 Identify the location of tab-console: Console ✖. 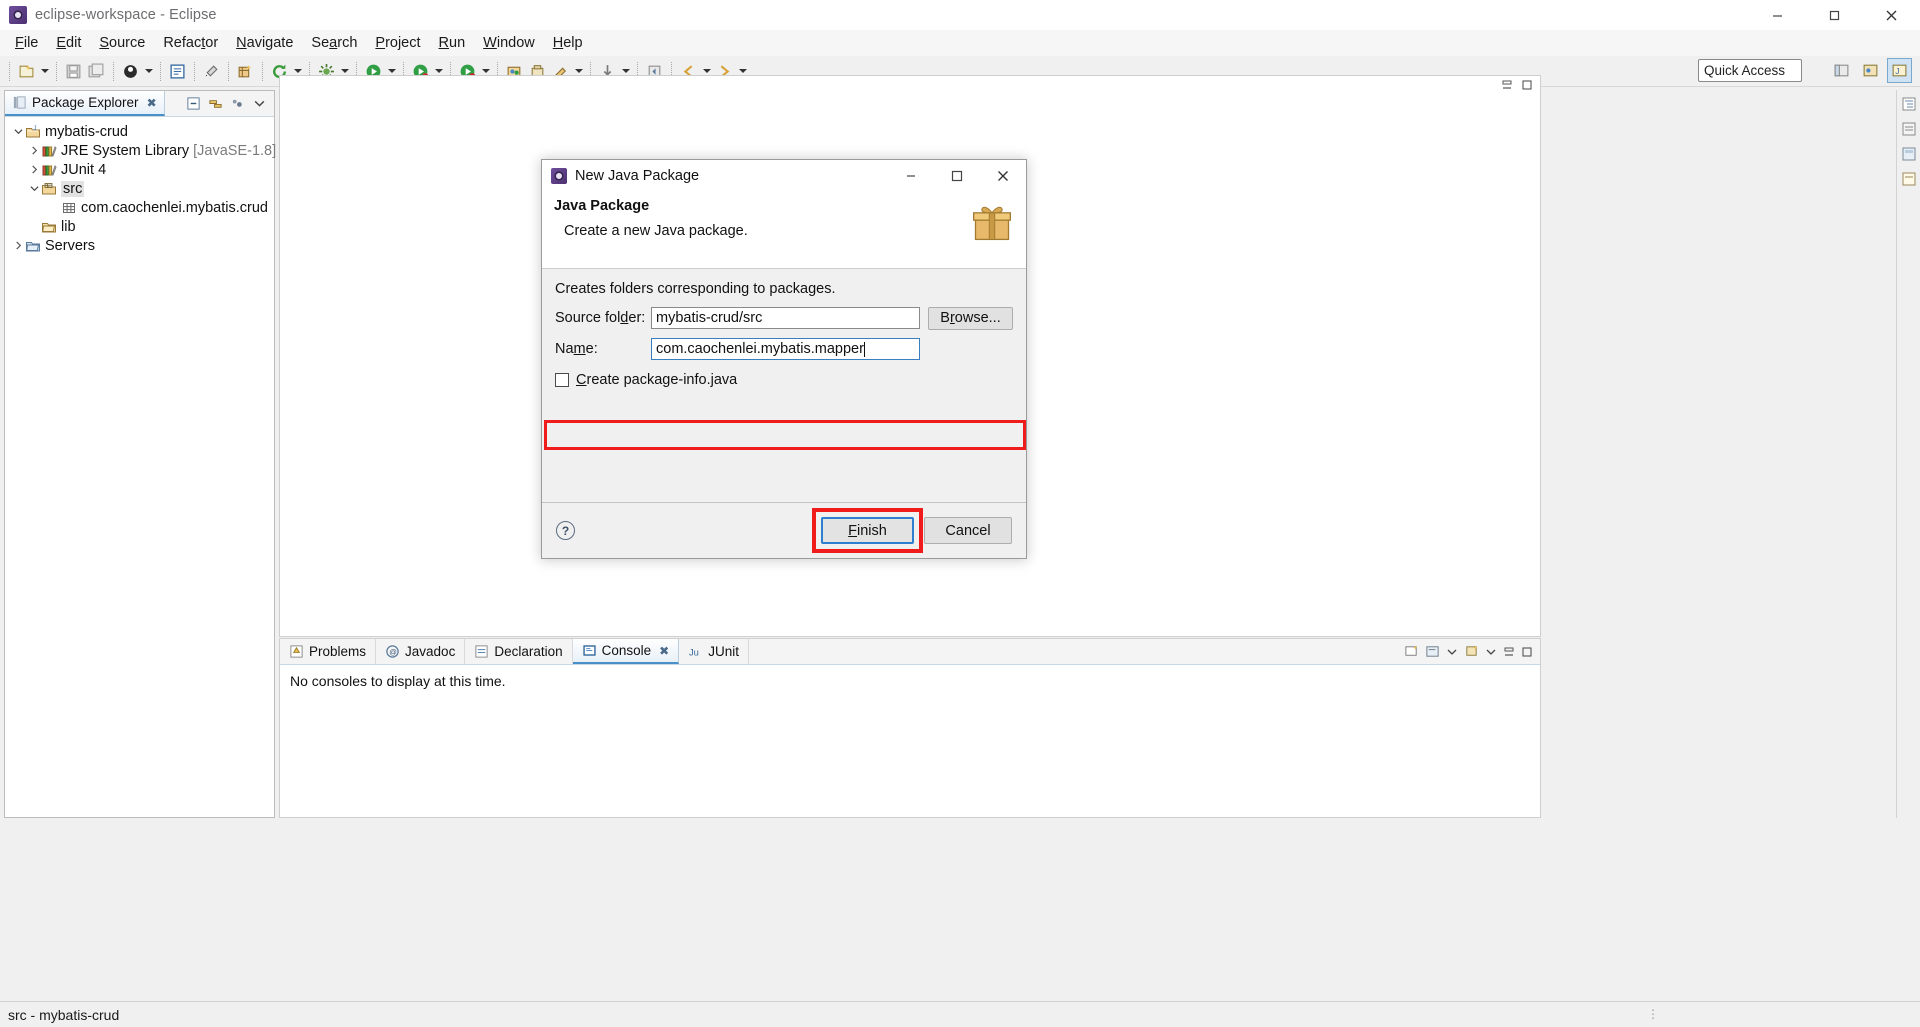
(626, 651).